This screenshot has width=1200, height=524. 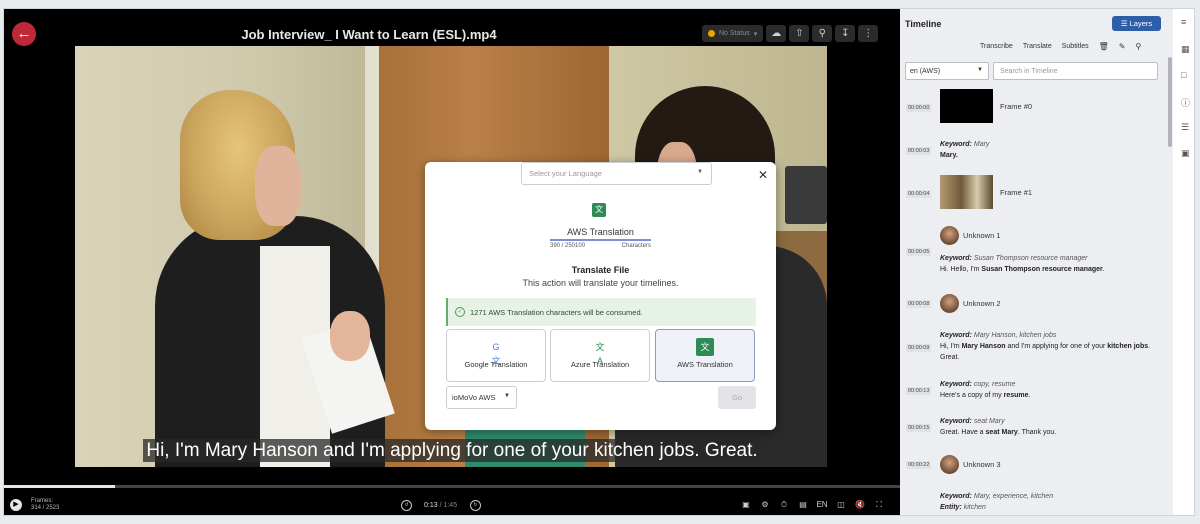 What do you see at coordinates (974, 507) in the screenshot?
I see `entity-value: kitchen` at bounding box center [974, 507].